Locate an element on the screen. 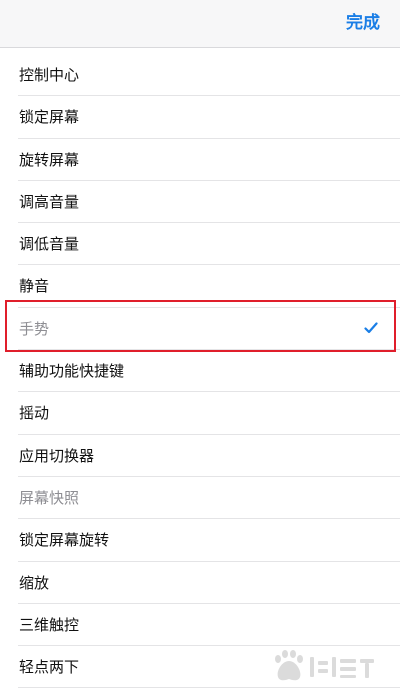 The width and height of the screenshot is (400, 695). list-item-control-center: 控制中心 is located at coordinates (209, 75).